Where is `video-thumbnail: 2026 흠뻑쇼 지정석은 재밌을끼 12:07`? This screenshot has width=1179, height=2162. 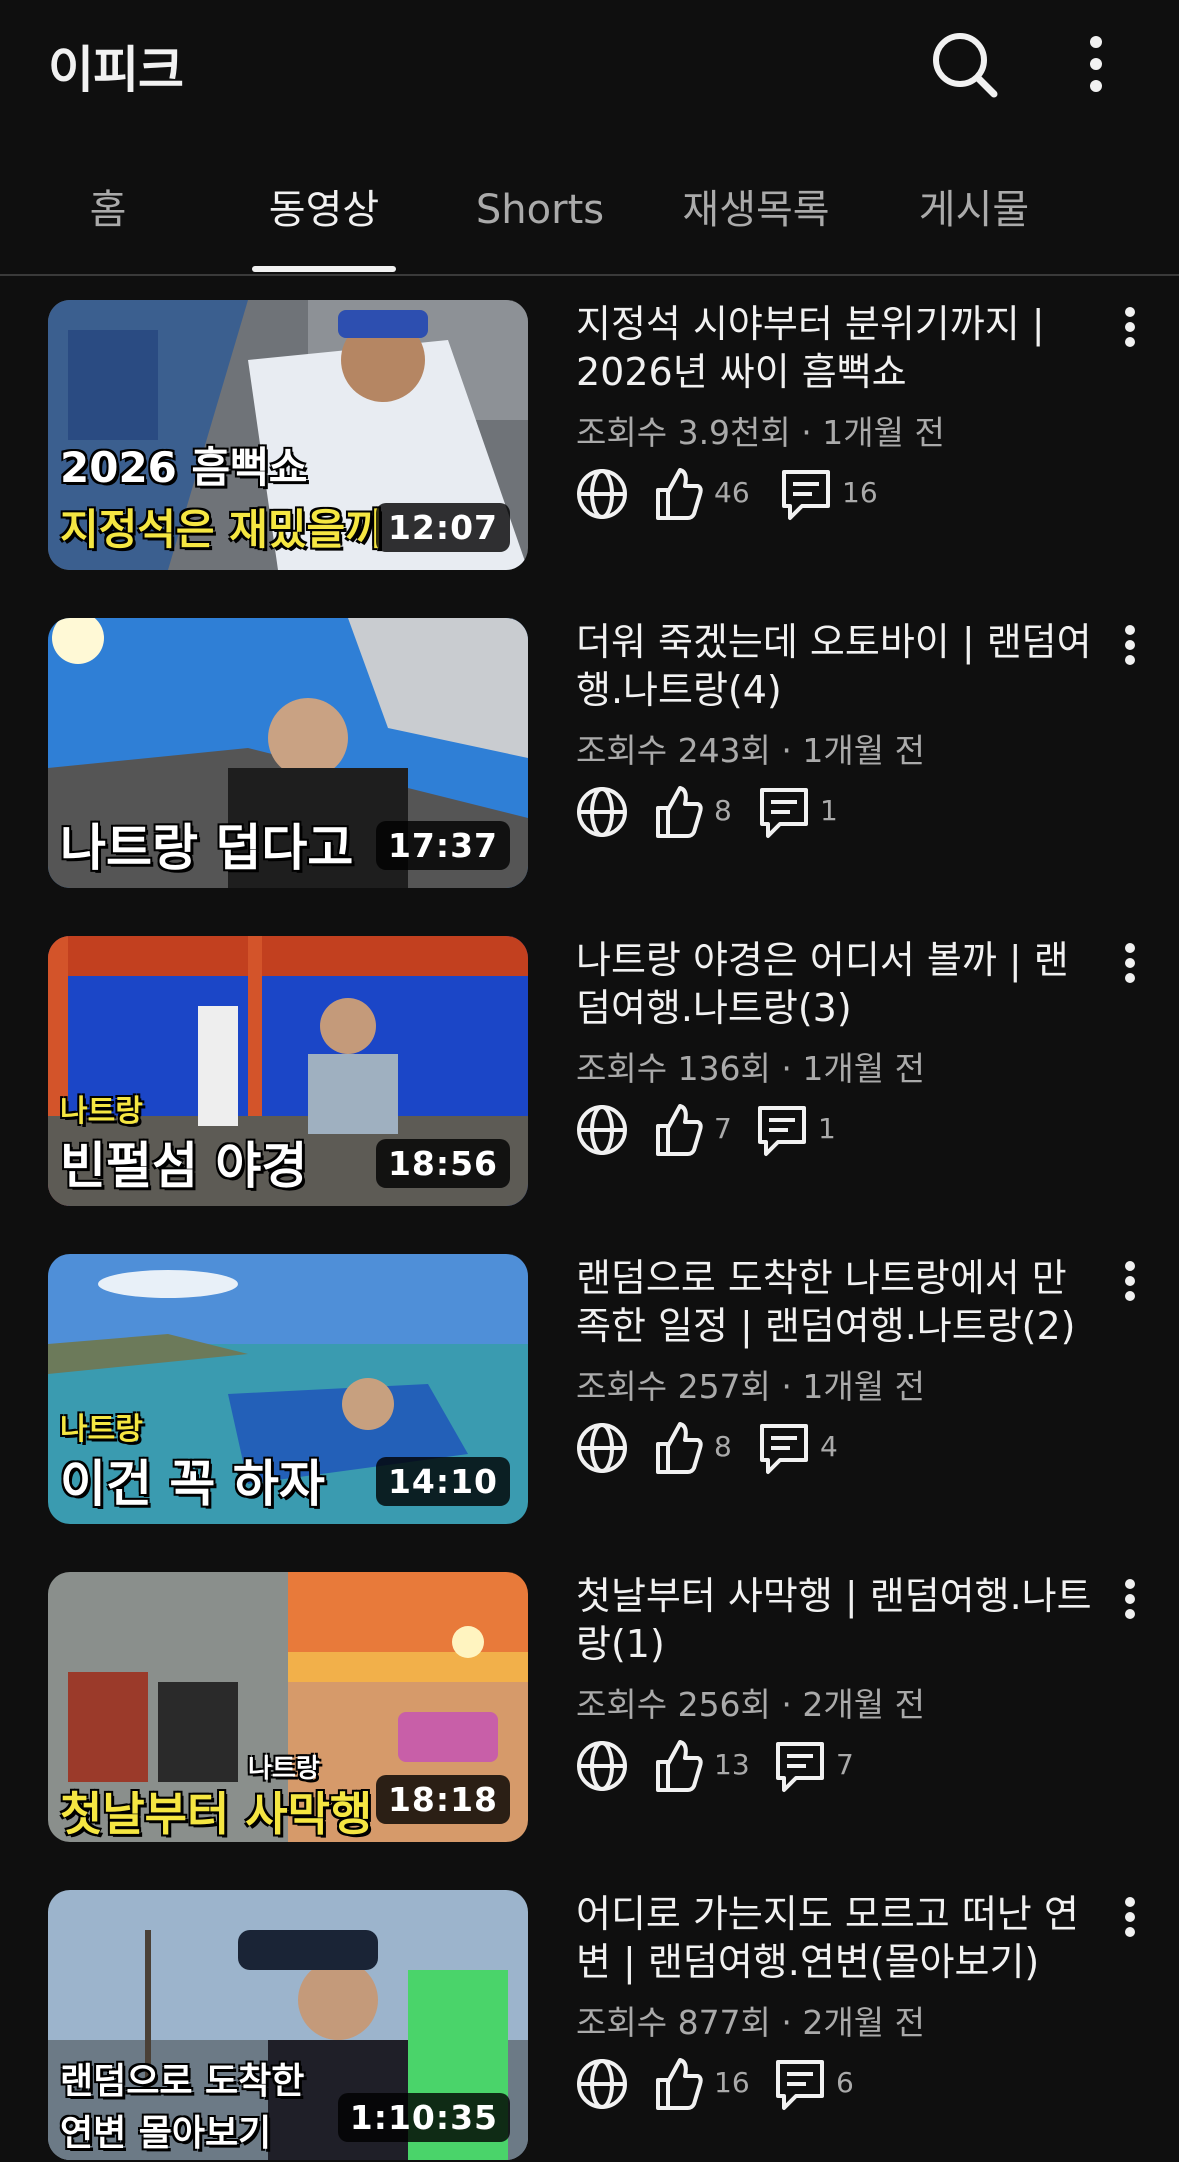
video-thumbnail: 2026 흠뻑쇼 지정석은 재밌을끼 12:07 is located at coordinates (288, 435).